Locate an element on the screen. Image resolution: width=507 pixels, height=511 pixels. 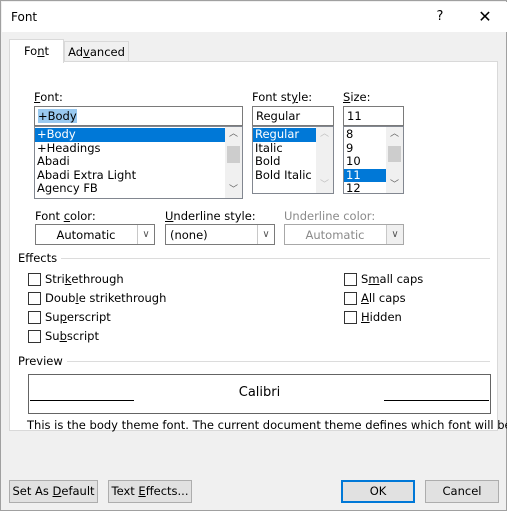
font-name-value: +Body is located at coordinates (57, 116).